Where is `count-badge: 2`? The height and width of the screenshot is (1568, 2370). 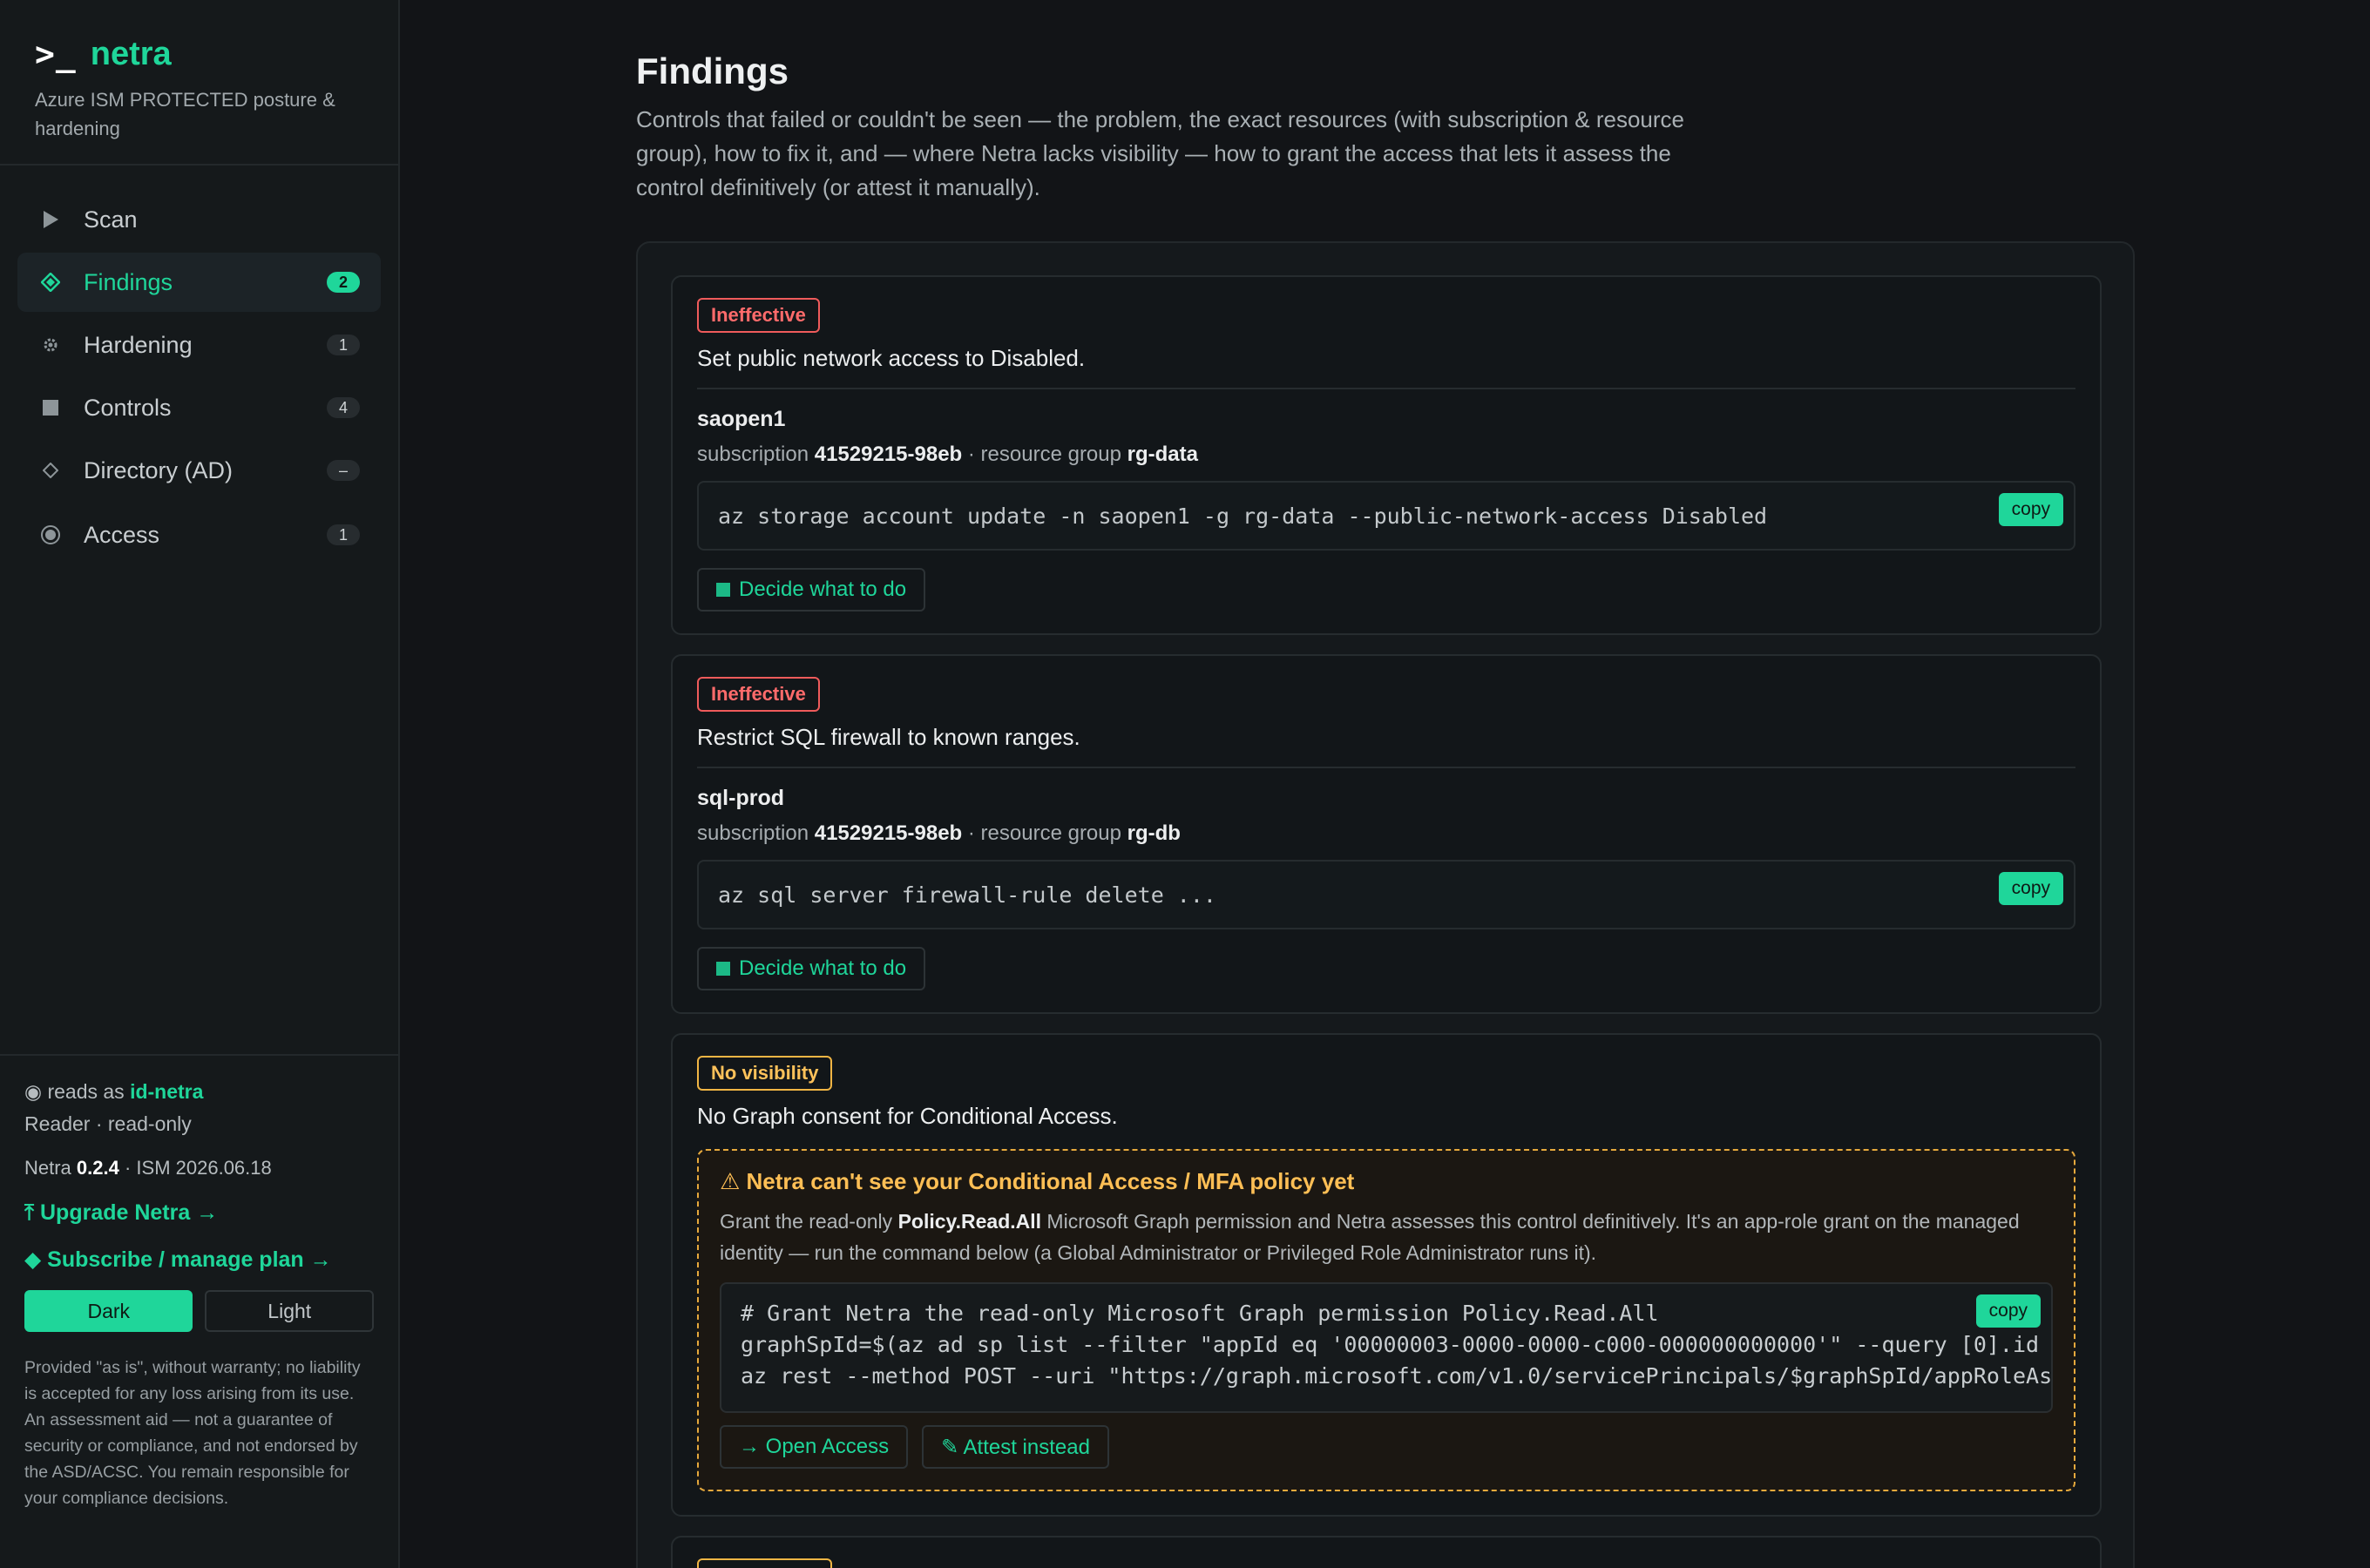
count-badge: 2 is located at coordinates (343, 282).